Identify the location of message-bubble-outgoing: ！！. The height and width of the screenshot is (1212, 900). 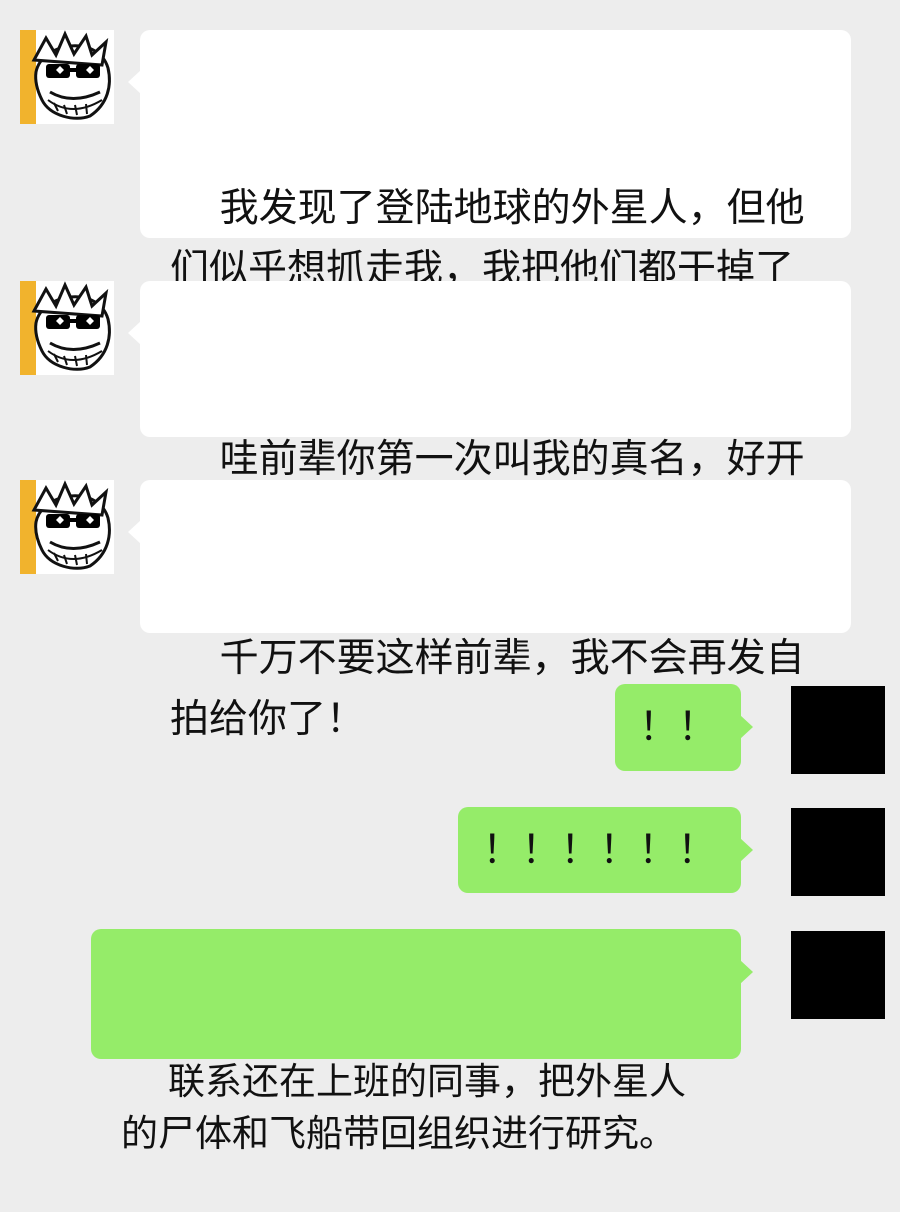
(684, 727).